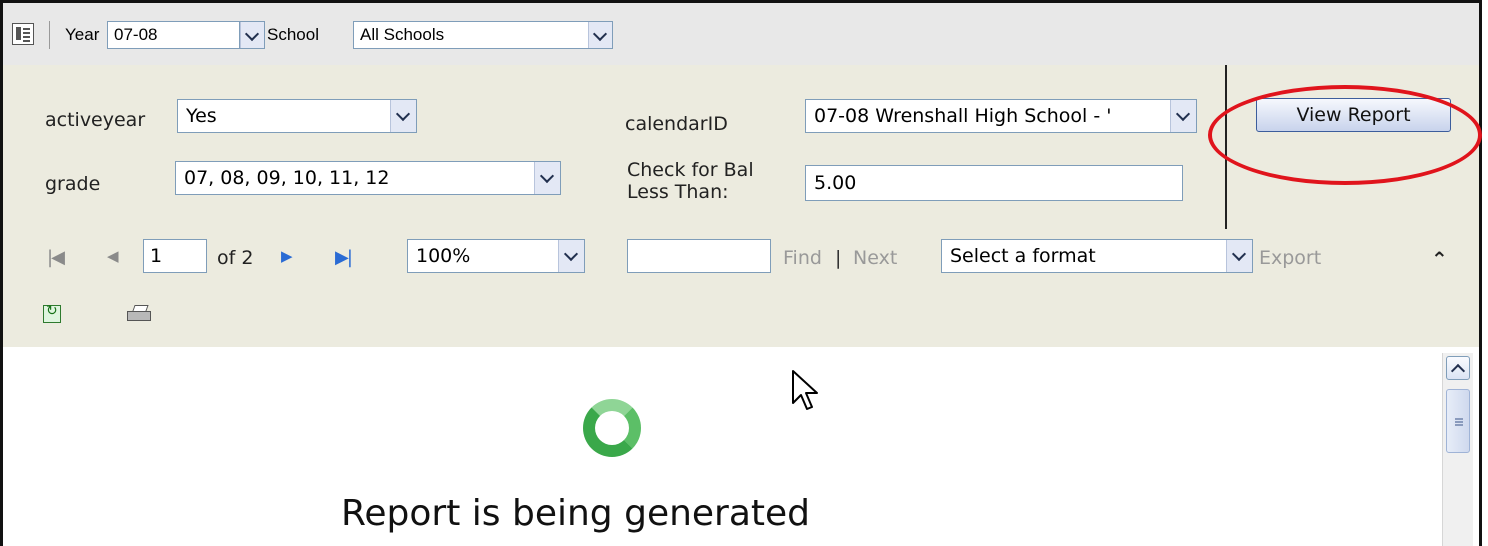 Image resolution: width=1488 pixels, height=546 pixels. Describe the element at coordinates (52, 313) in the screenshot. I see `refresh-icon` at that location.